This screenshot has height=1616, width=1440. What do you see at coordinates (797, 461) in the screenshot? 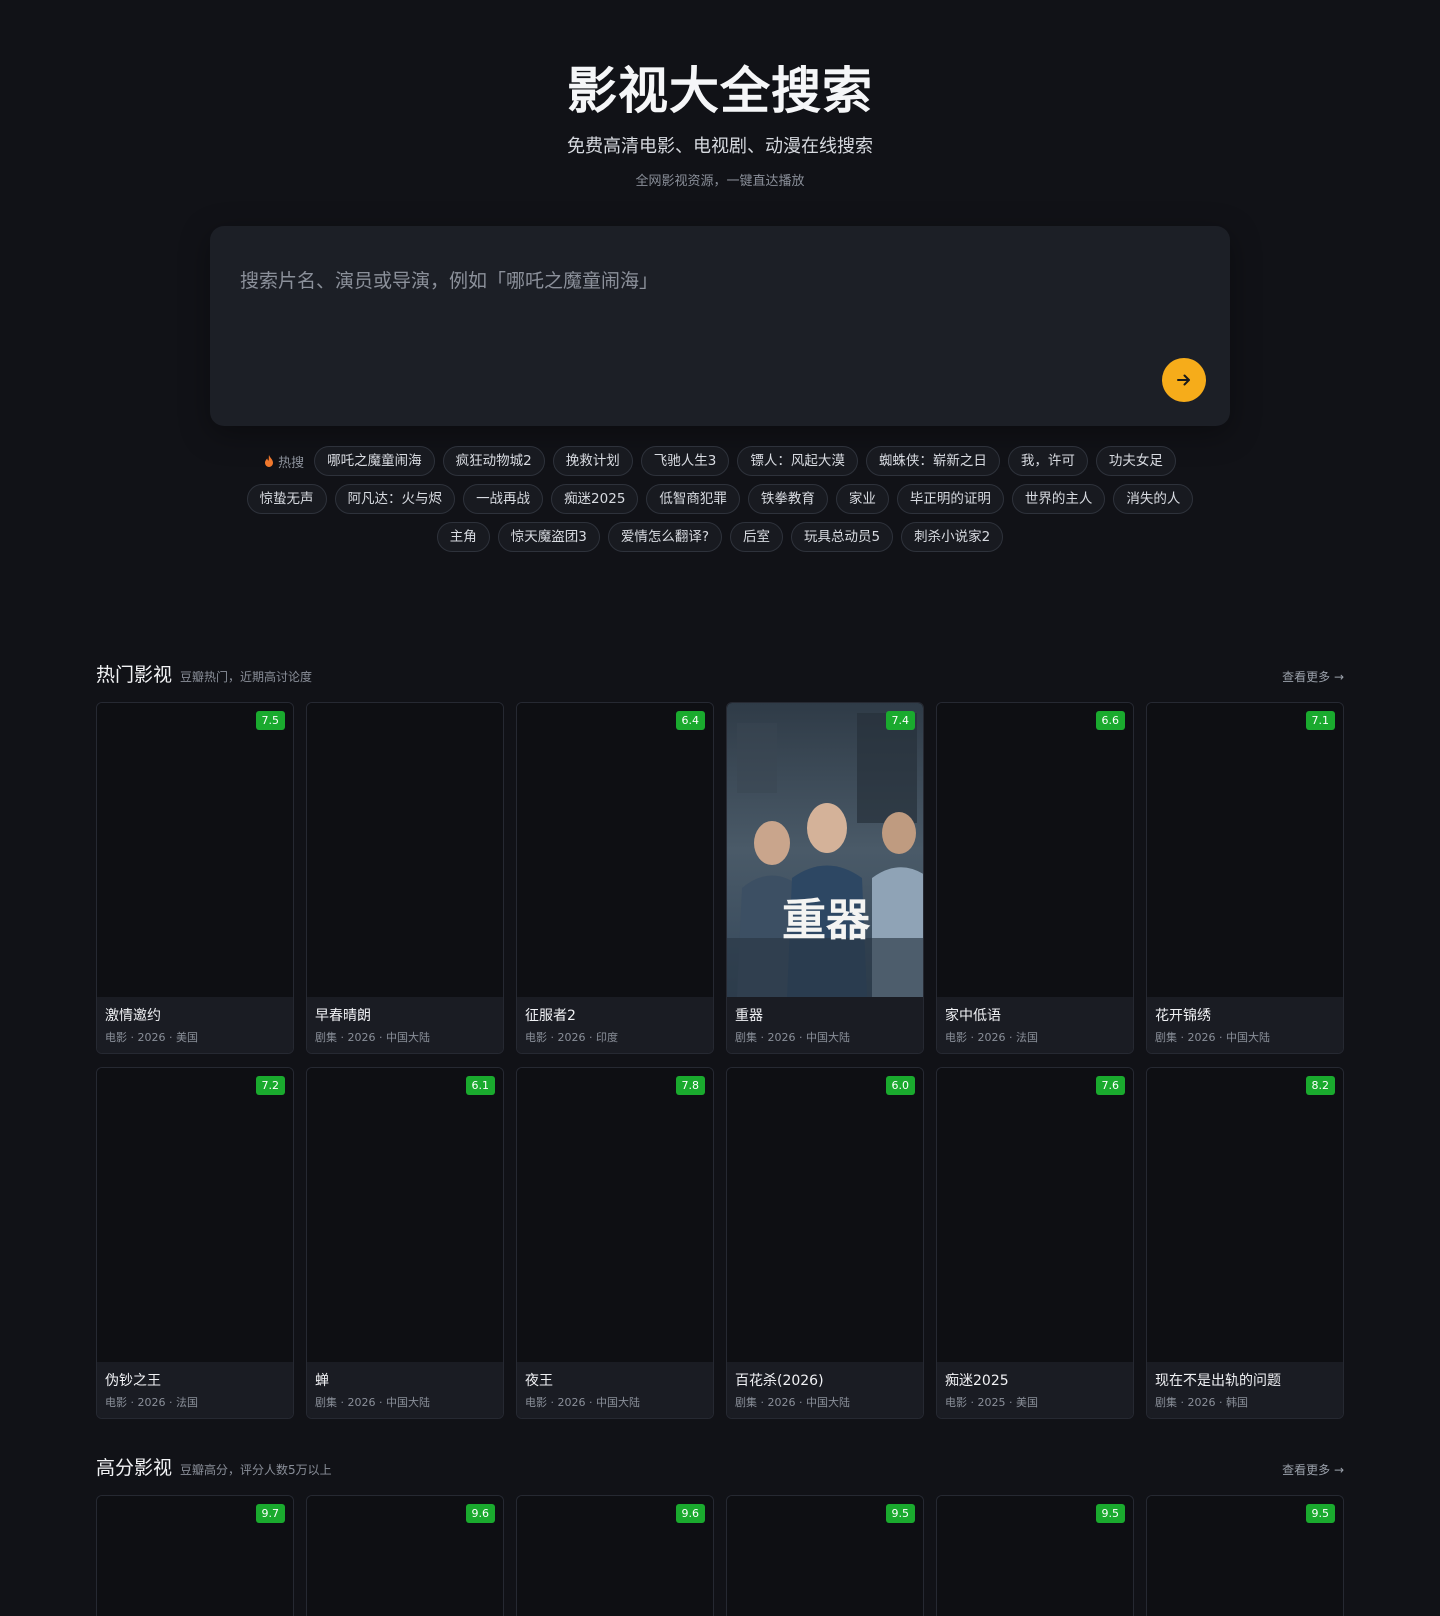
I see `hot-tag: 镖人：风起大漠` at bounding box center [797, 461].